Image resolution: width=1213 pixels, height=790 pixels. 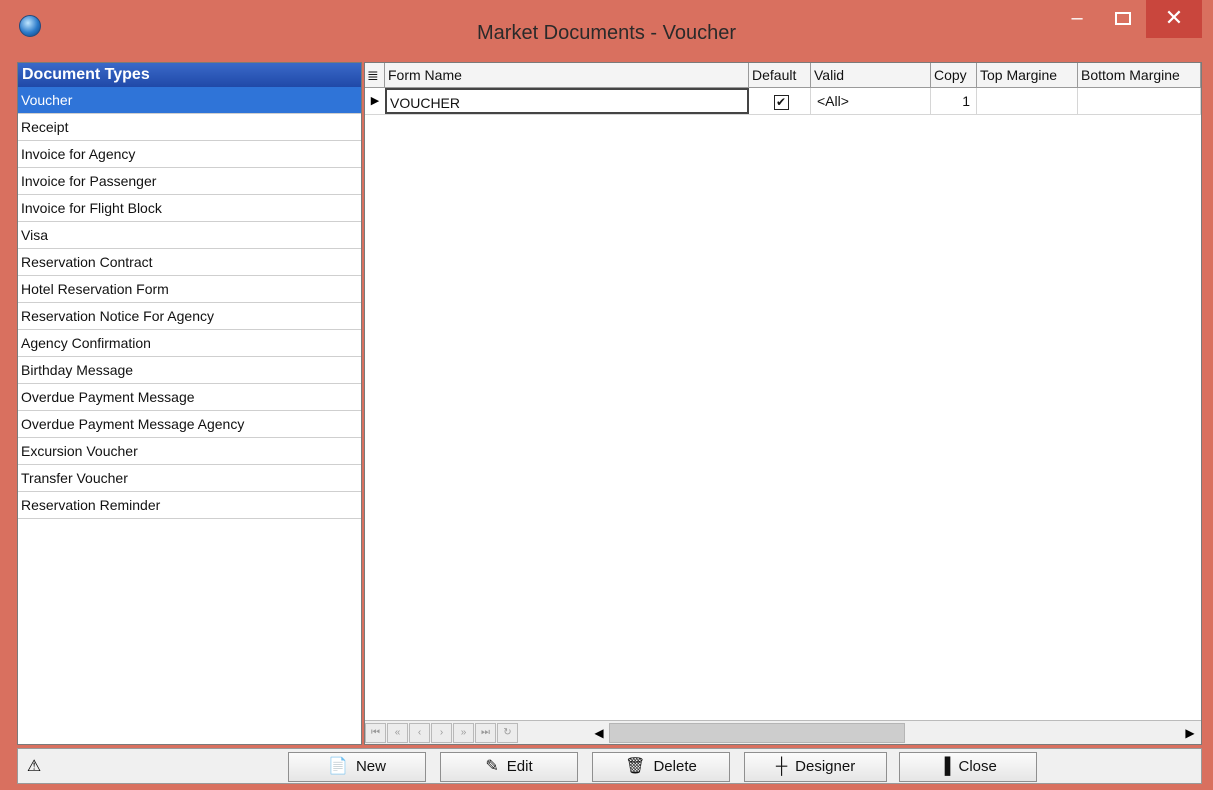 I want to click on delete-button: 🗑 Delete, so click(x=661, y=767).